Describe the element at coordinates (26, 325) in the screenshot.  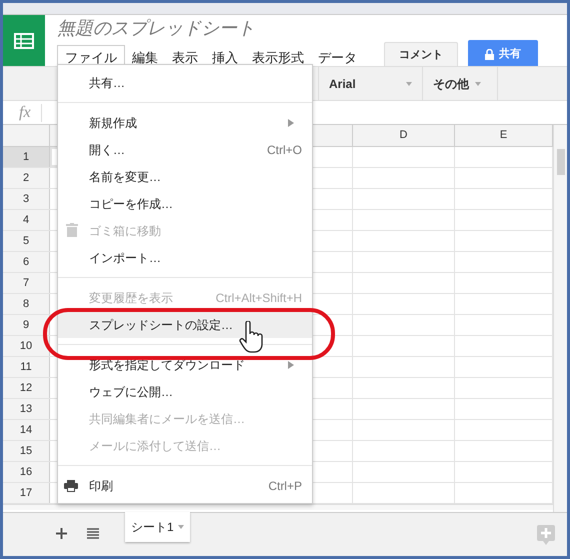
I see `row-header: 9` at that location.